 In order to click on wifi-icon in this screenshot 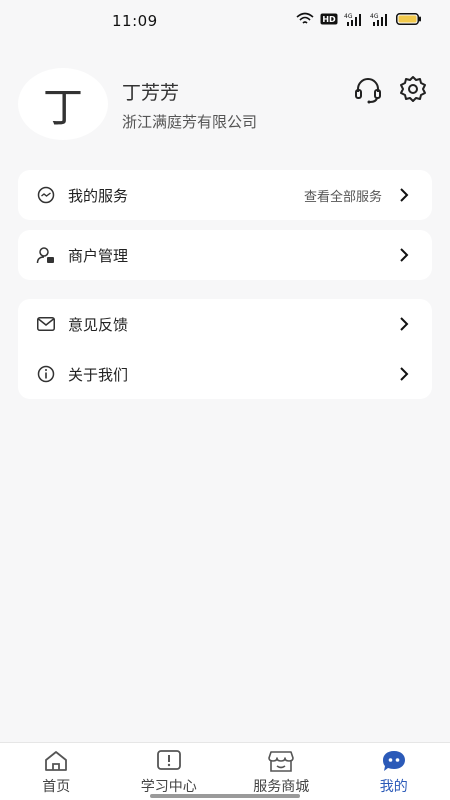, I will do `click(305, 18)`.